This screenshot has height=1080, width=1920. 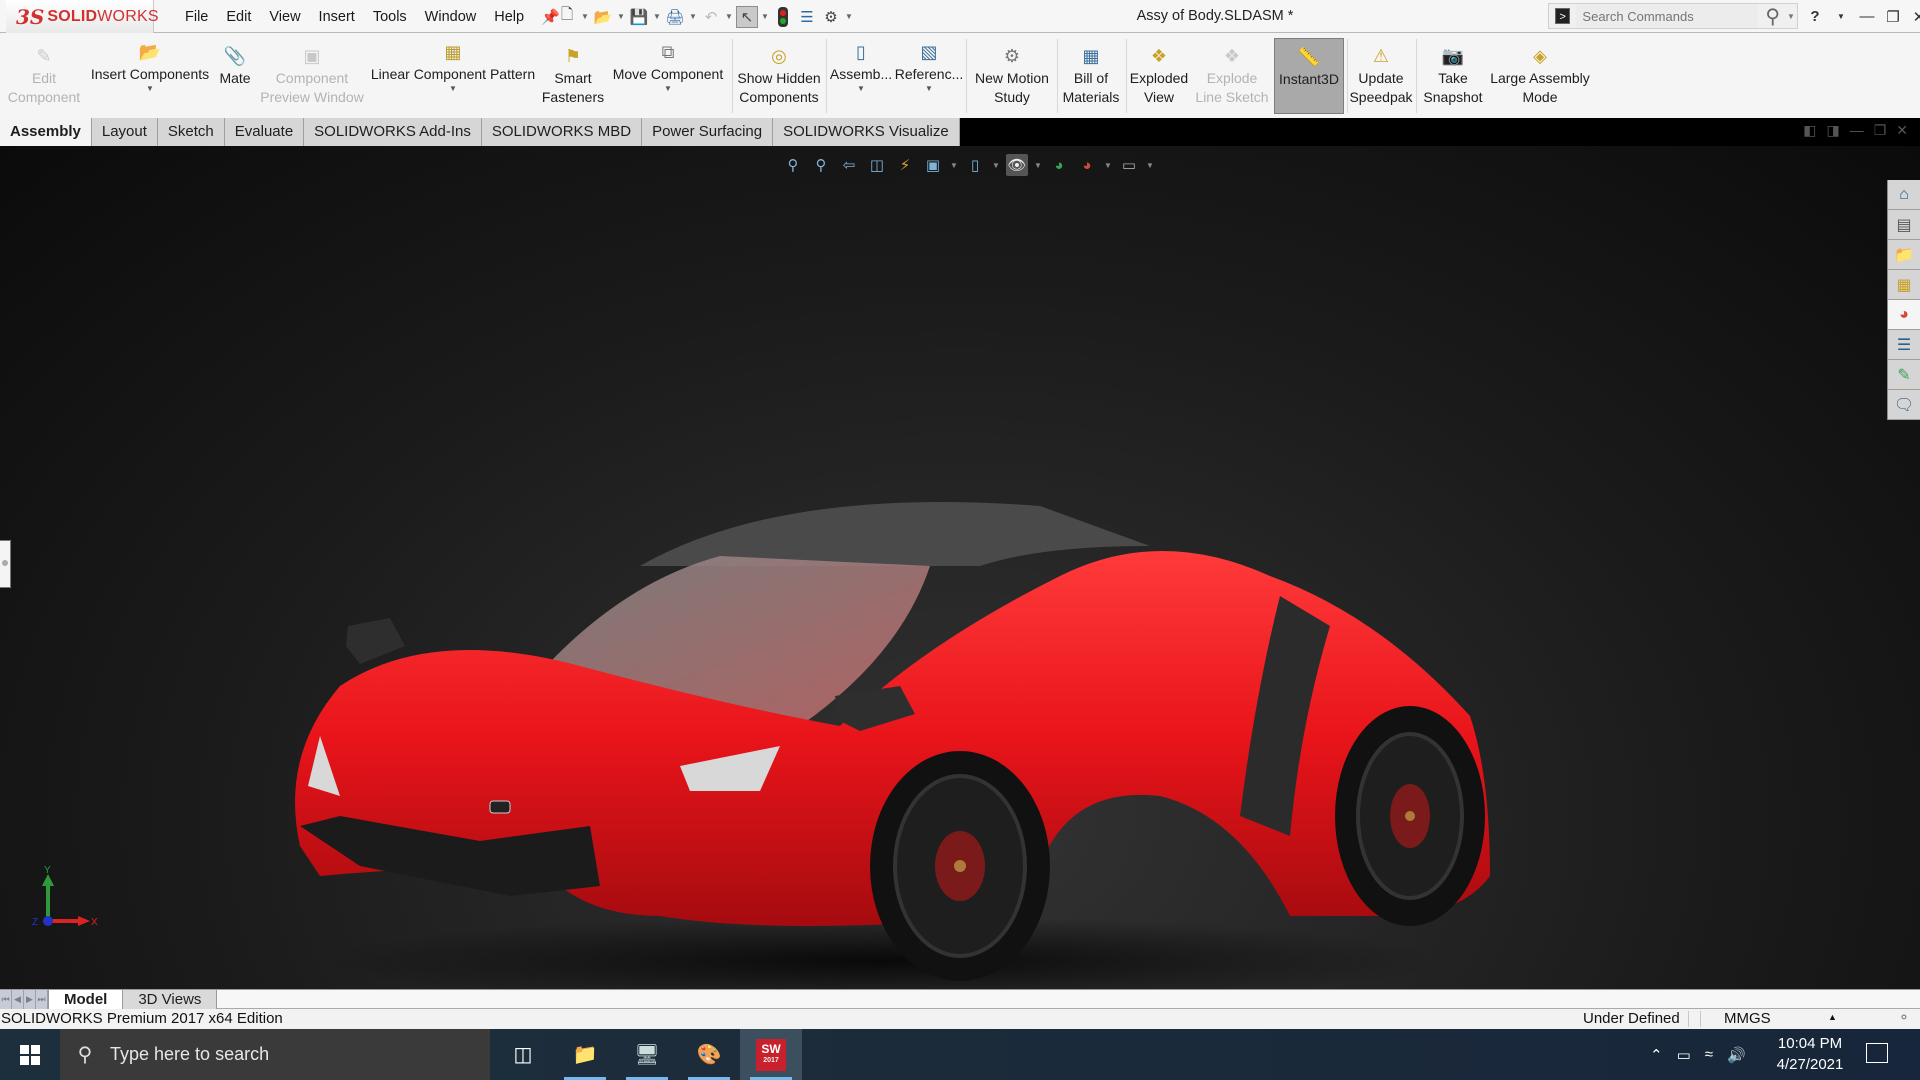 What do you see at coordinates (747, 16) in the screenshot?
I see `select-pointer-icon: ↖` at bounding box center [747, 16].